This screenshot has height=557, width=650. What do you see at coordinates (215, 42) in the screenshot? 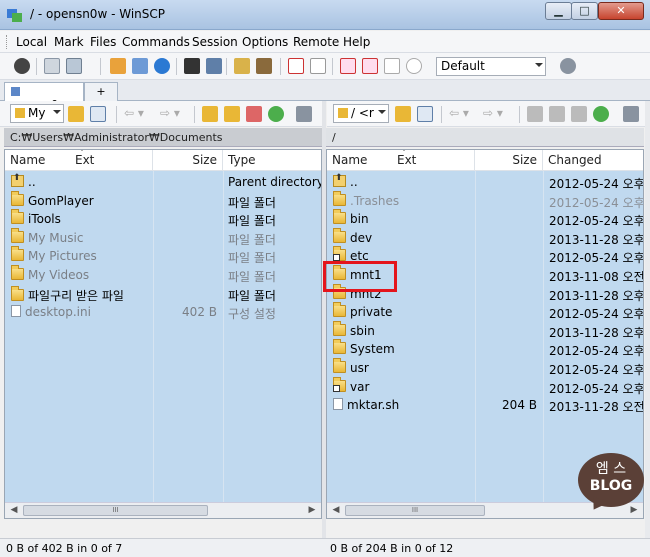
I see `menu-session: Session` at bounding box center [215, 42].